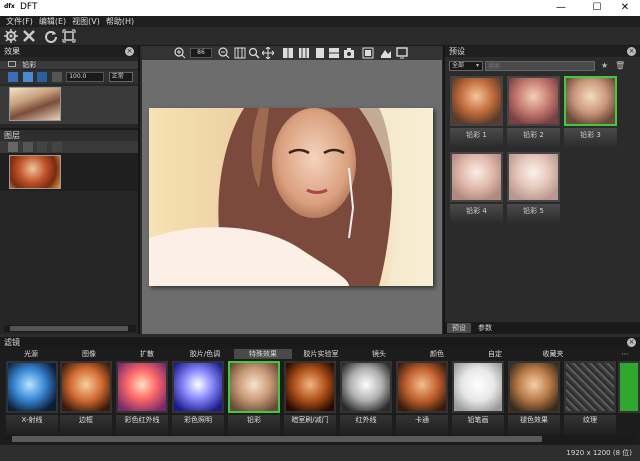 This screenshot has width=640, height=461. Describe the element at coordinates (366, 387) in the screenshot. I see `filter-thumbnail-infrared` at that location.